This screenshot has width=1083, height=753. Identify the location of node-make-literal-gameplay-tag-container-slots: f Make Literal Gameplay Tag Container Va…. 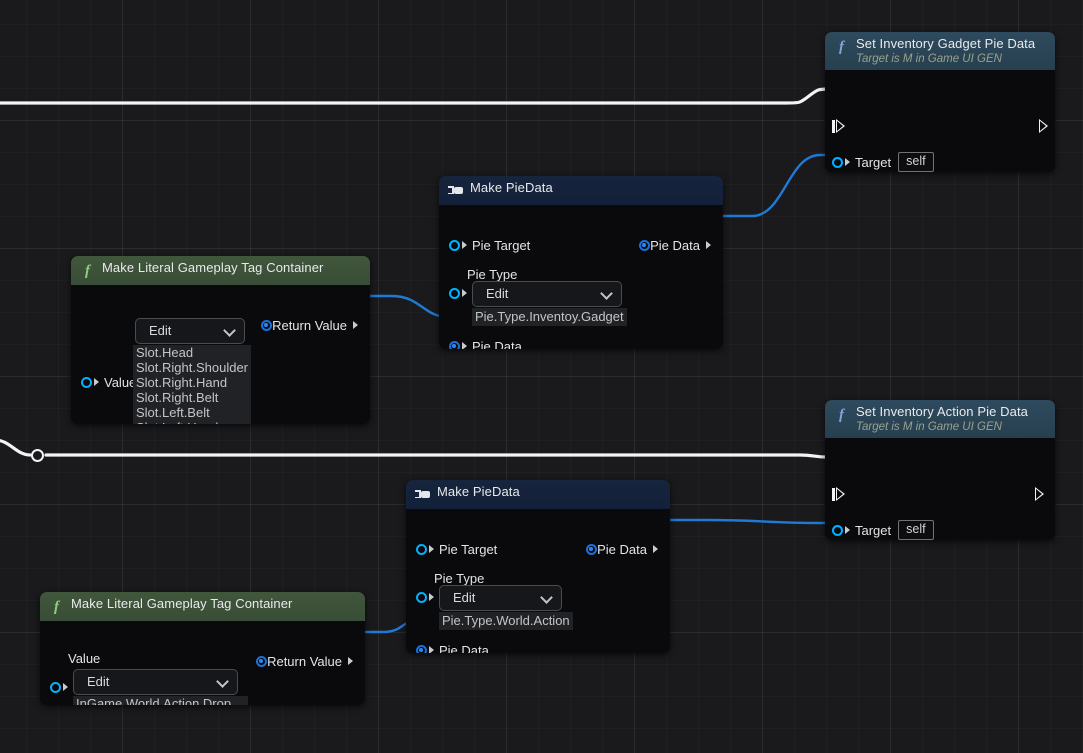
(220, 340).